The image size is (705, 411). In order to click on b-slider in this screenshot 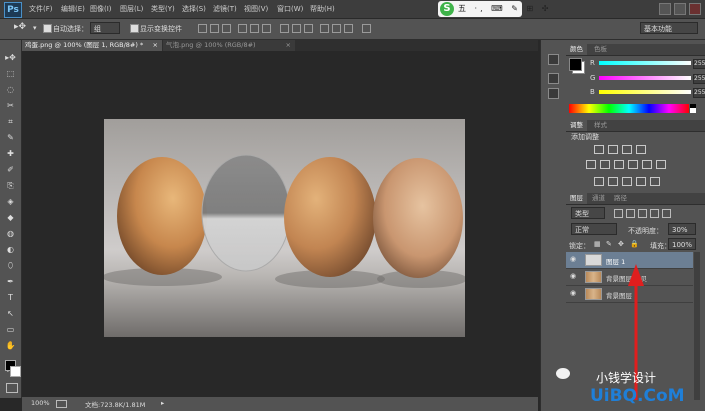, I will do `click(645, 92)`.